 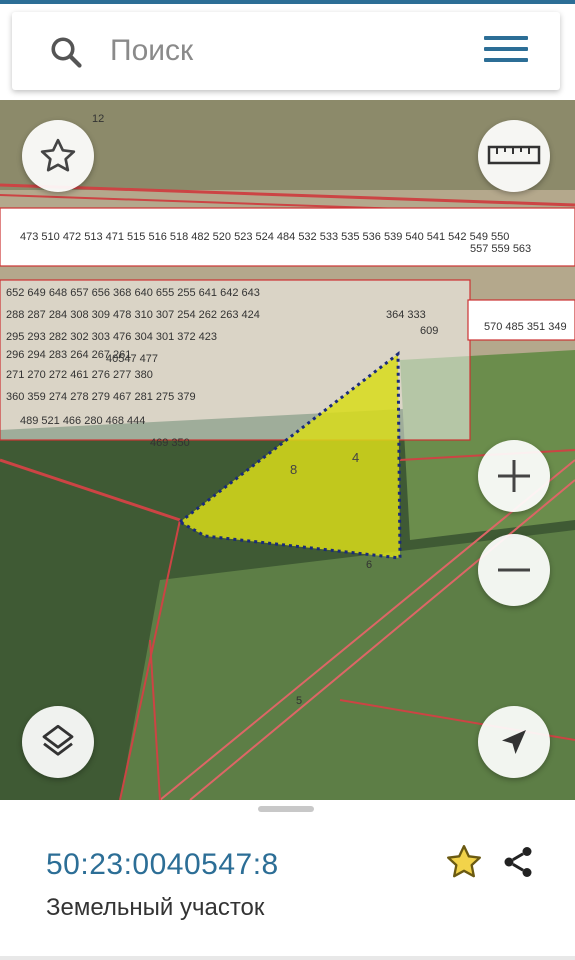 I want to click on locate-button, so click(x=514, y=742).